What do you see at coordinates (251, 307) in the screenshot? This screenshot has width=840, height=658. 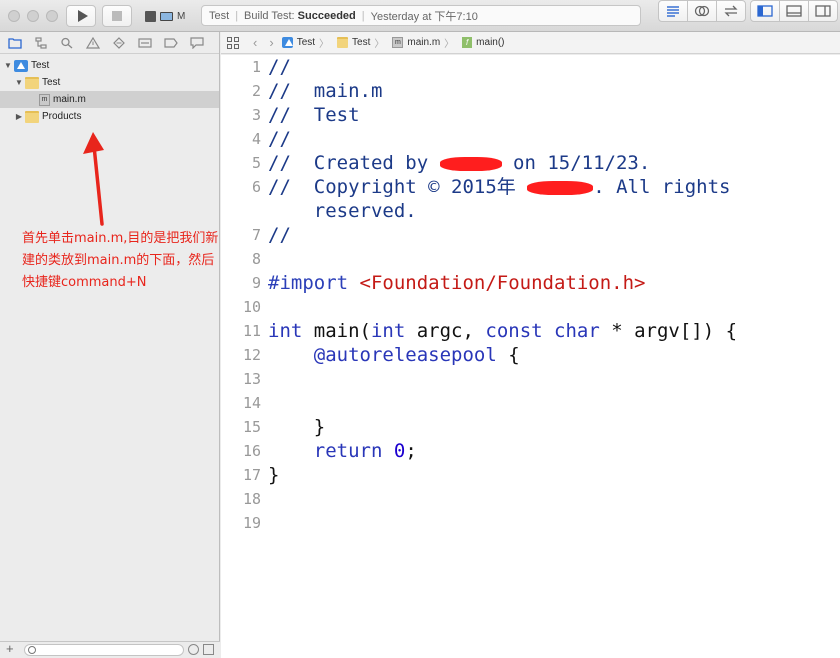 I see `line-number: 10` at bounding box center [251, 307].